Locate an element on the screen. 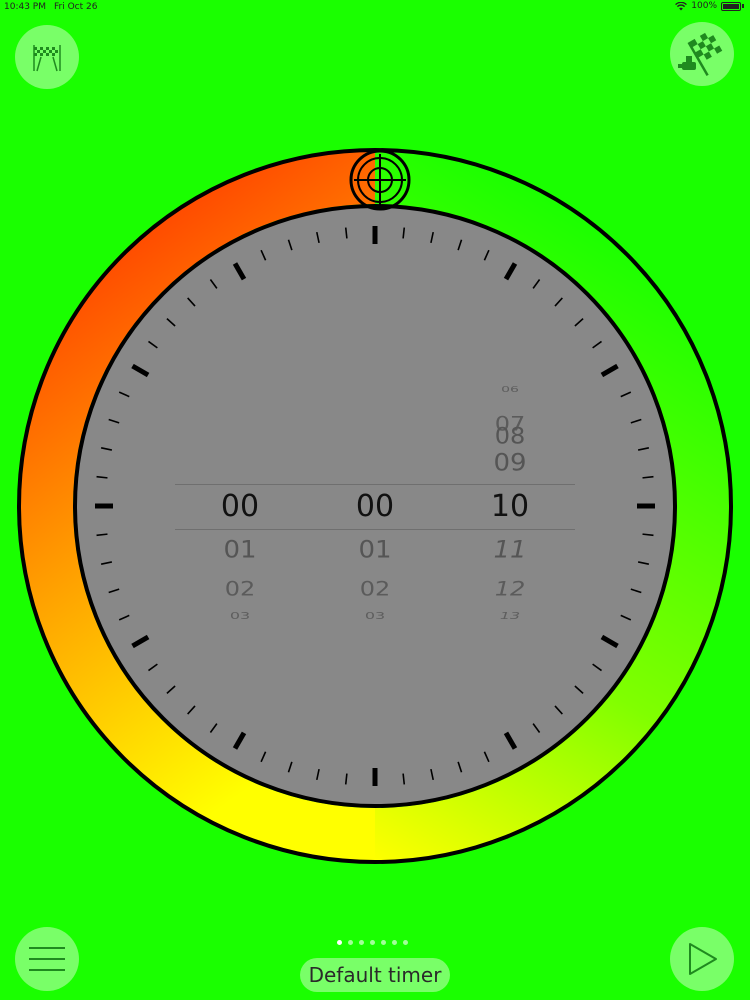 This screenshot has height=1000, width=750. minutes-option: 02 is located at coordinates (375, 589).